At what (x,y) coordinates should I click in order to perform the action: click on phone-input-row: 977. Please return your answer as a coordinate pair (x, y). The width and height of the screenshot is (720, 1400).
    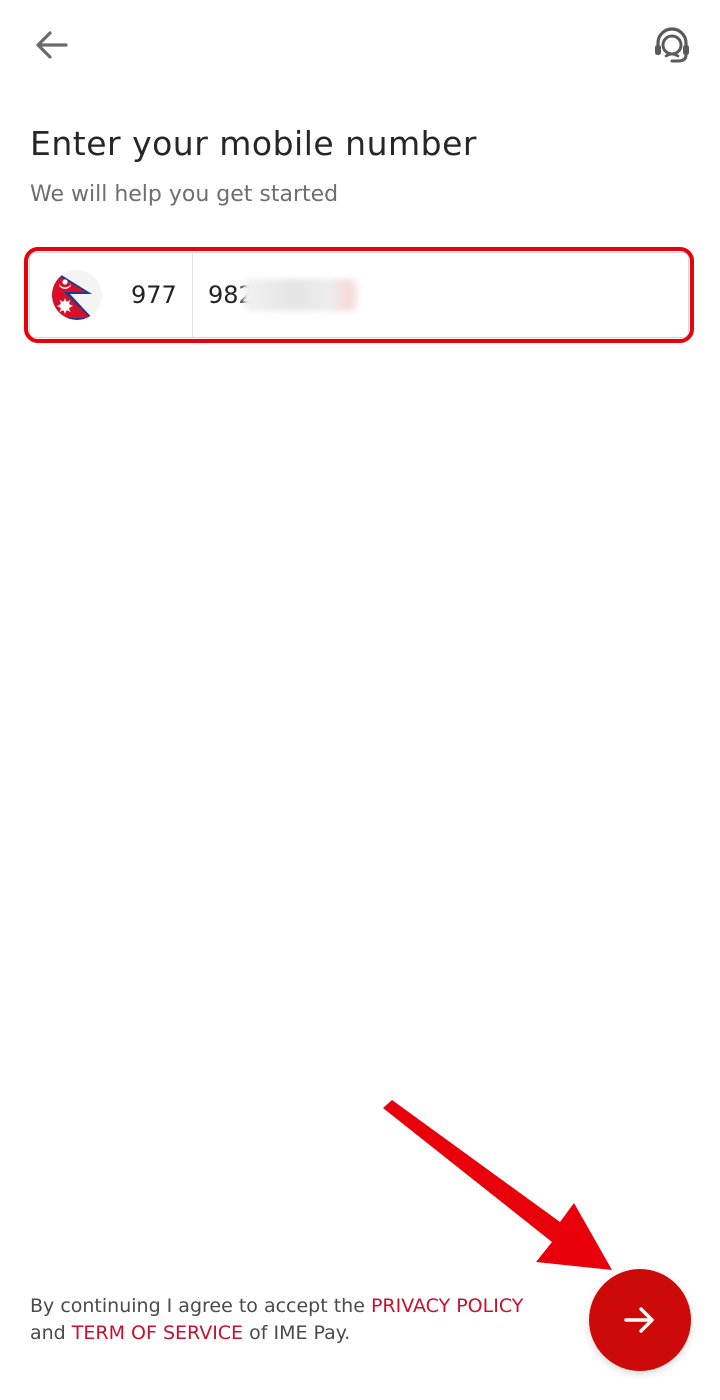
    Looking at the image, I should click on (359, 295).